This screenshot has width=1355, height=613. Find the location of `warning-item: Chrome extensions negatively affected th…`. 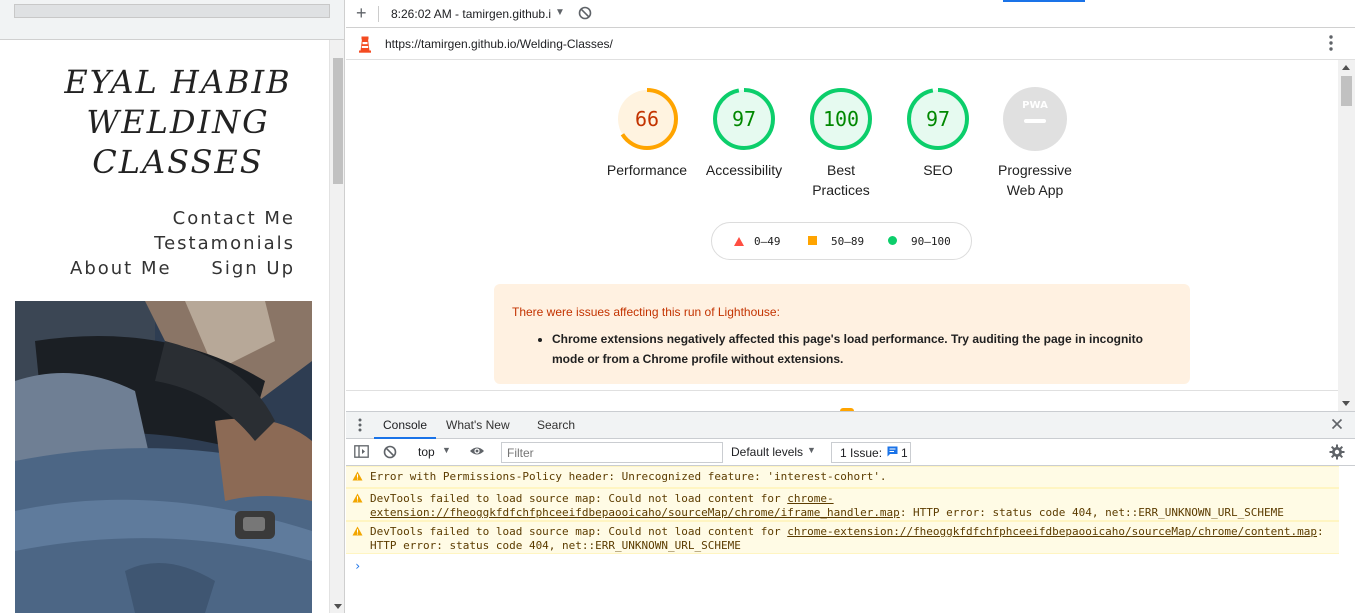

warning-item: Chrome extensions negatively affected th… is located at coordinates (857, 349).